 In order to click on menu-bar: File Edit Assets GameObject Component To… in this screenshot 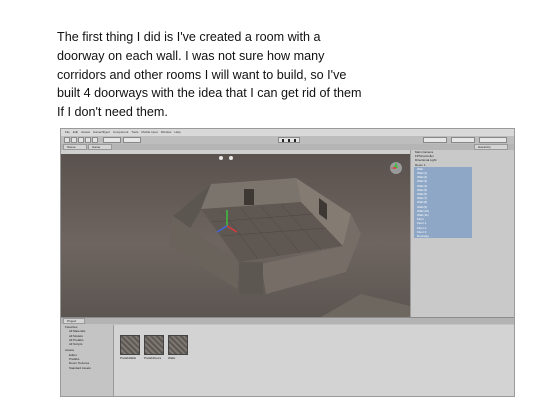, I will do `click(287, 132)`.